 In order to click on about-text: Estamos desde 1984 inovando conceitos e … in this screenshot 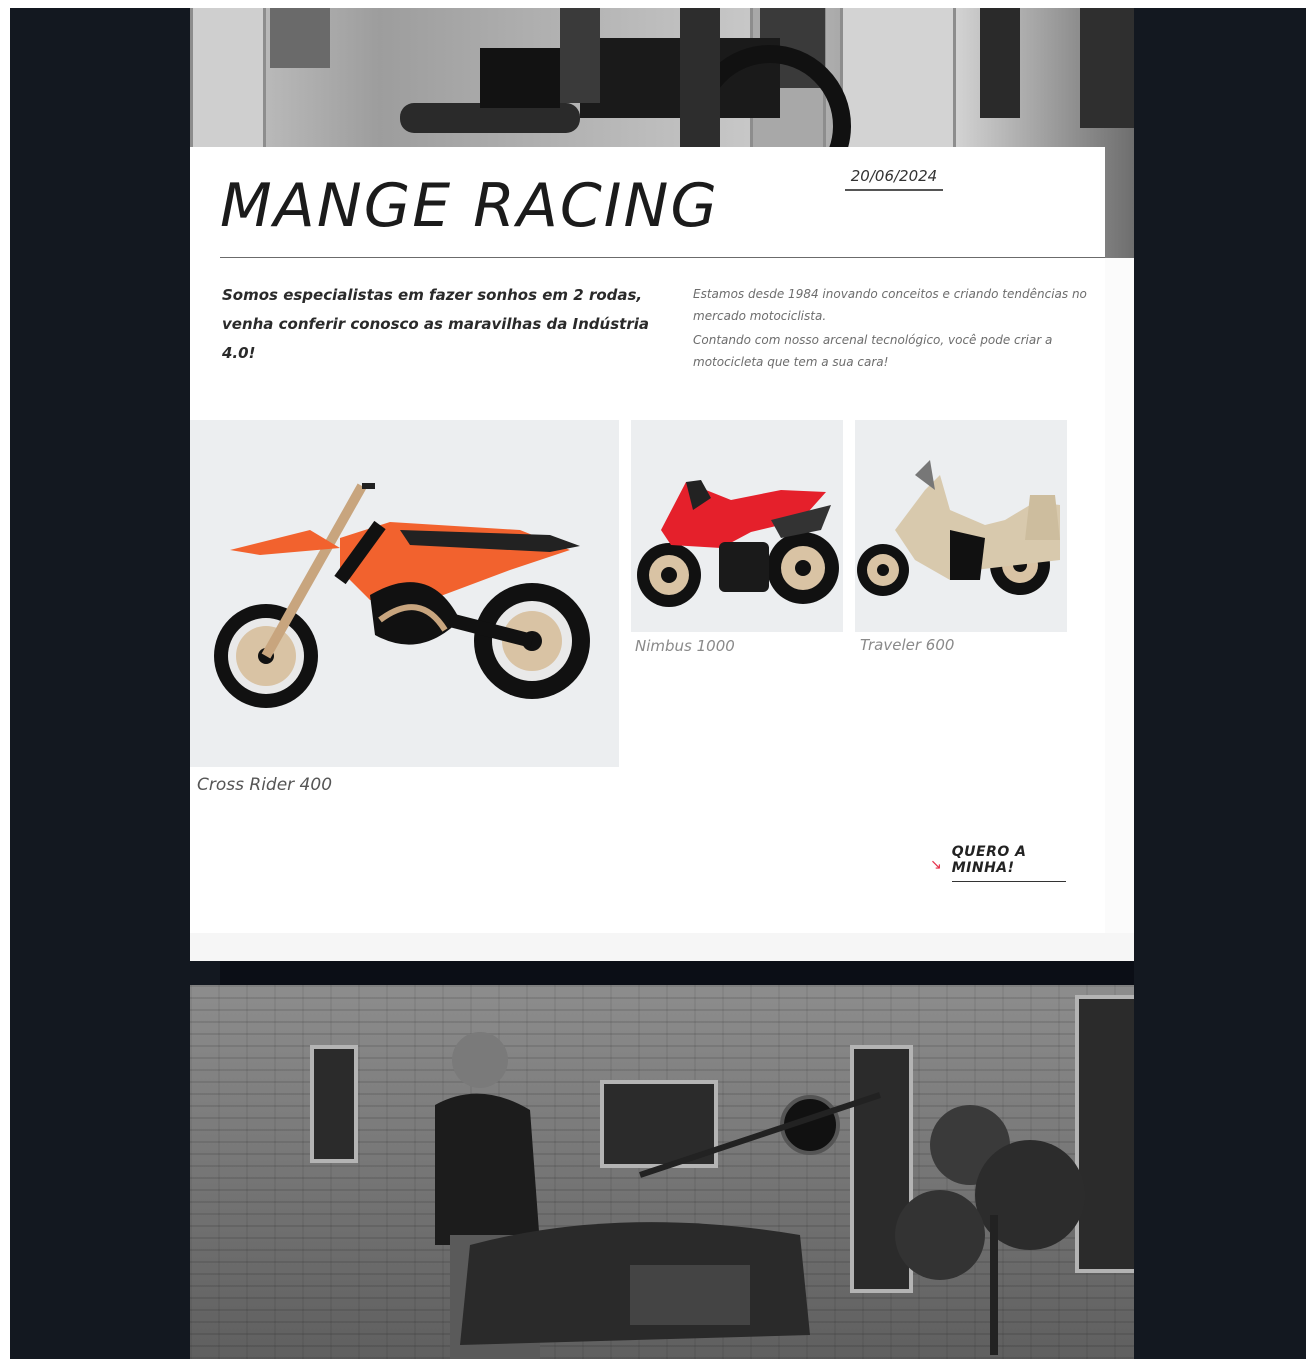, I will do `click(903, 329)`.